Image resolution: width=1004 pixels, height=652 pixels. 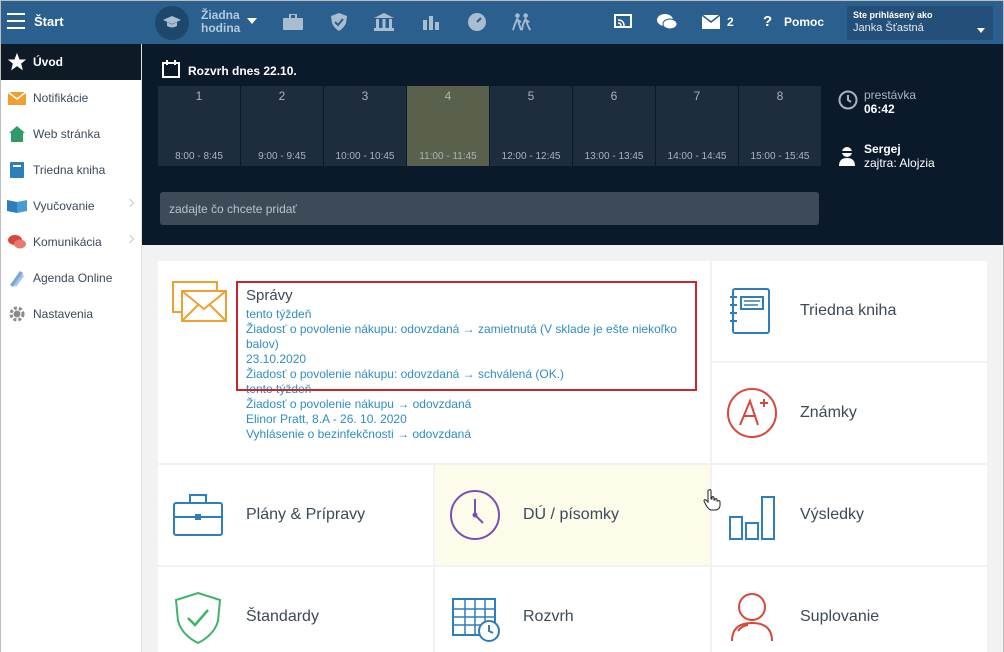 I want to click on sidebar-item-notifikacie: Notifikácie, so click(x=71, y=98).